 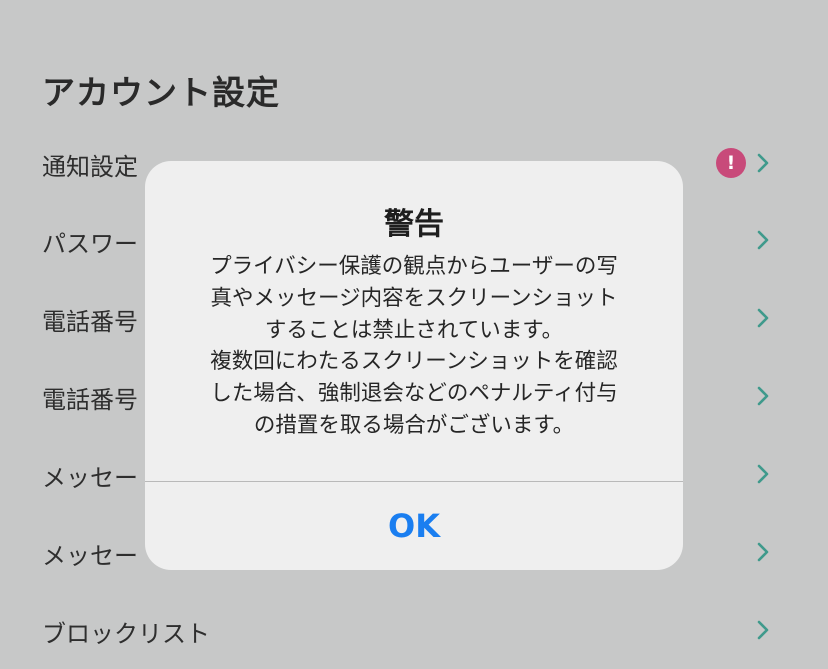 What do you see at coordinates (414, 630) in the screenshot?
I see `settings-row-block-list: ブロックリスト` at bounding box center [414, 630].